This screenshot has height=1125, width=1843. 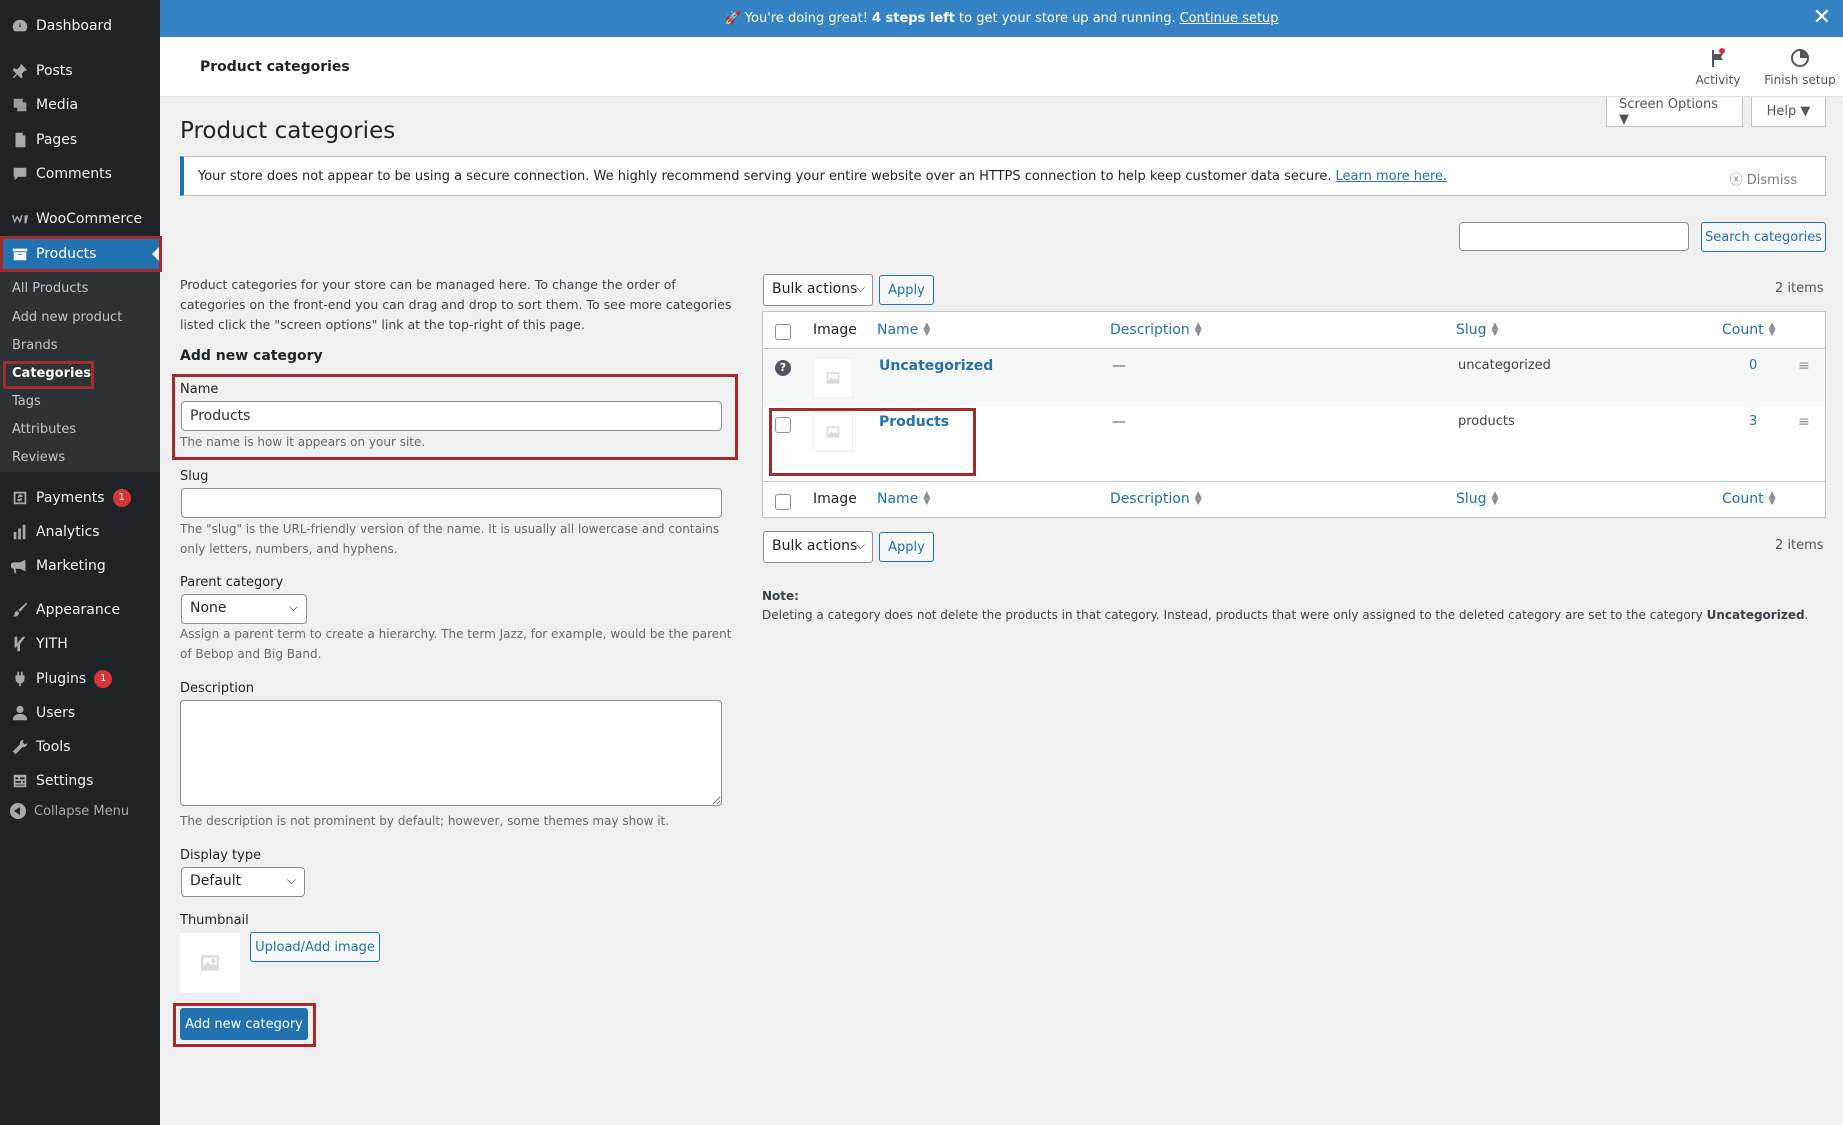 I want to click on description-label: Description, so click(x=217, y=688).